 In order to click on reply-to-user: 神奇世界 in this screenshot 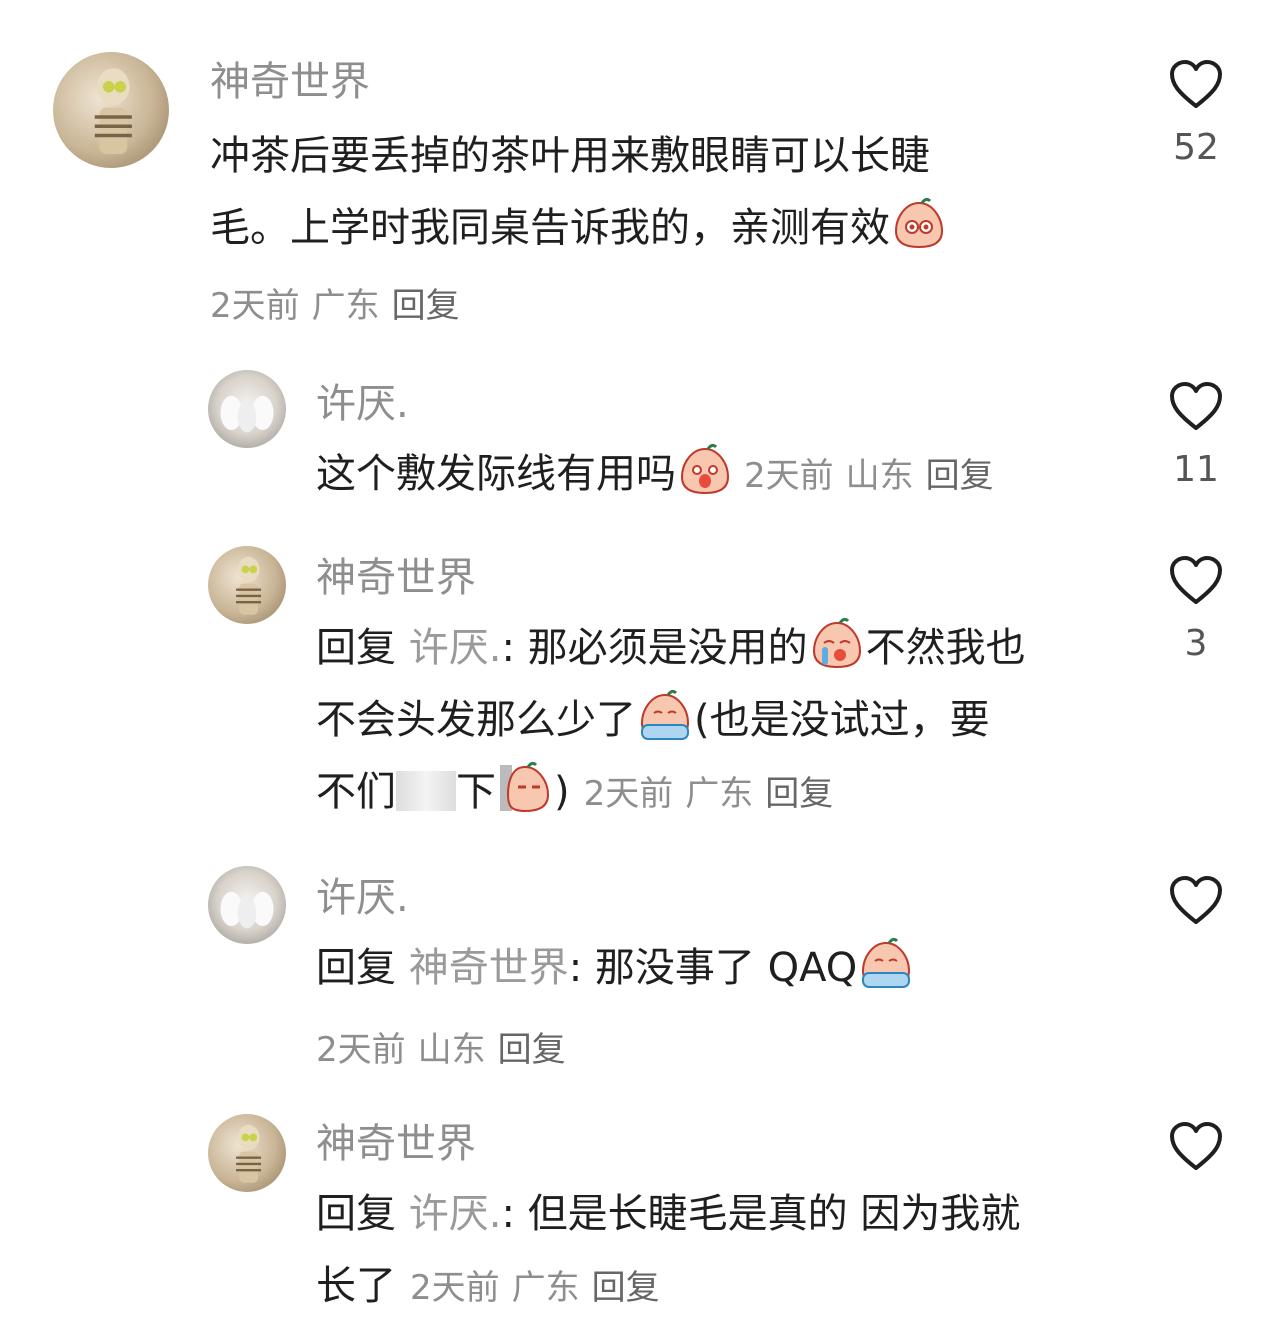, I will do `click(489, 968)`.